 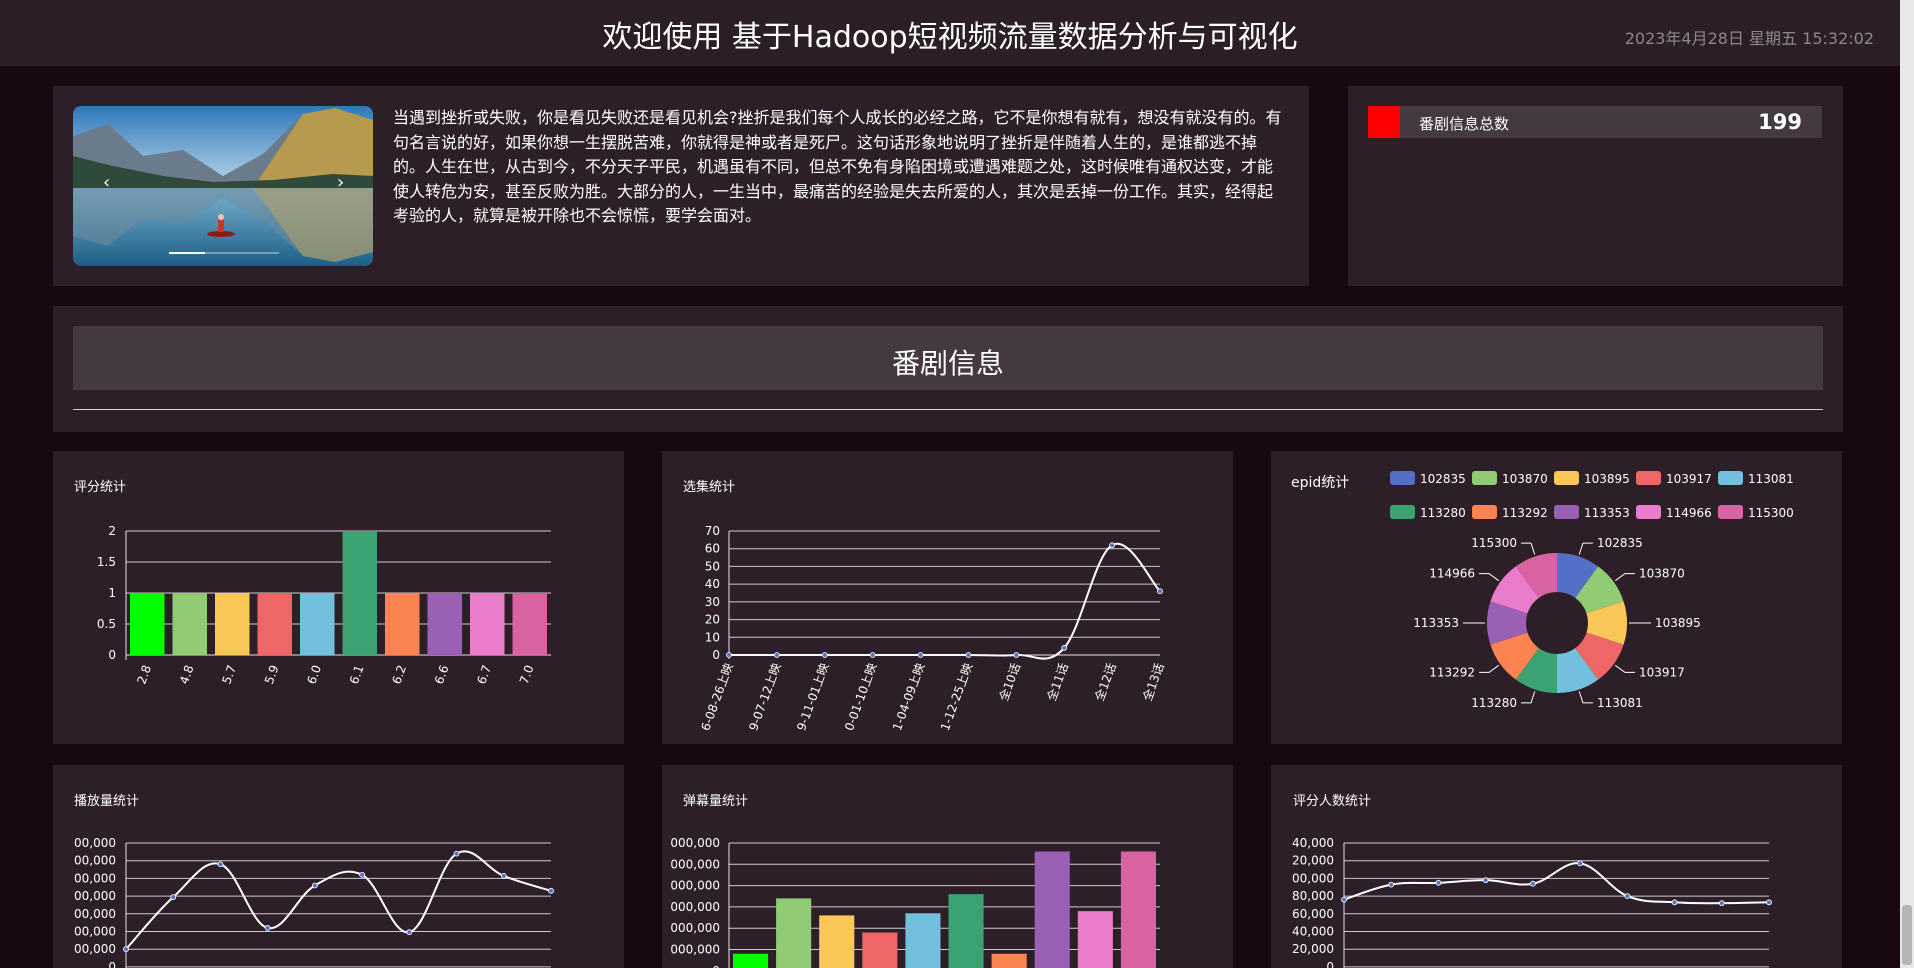 I want to click on carousel-next-icon: ›, so click(x=340, y=183).